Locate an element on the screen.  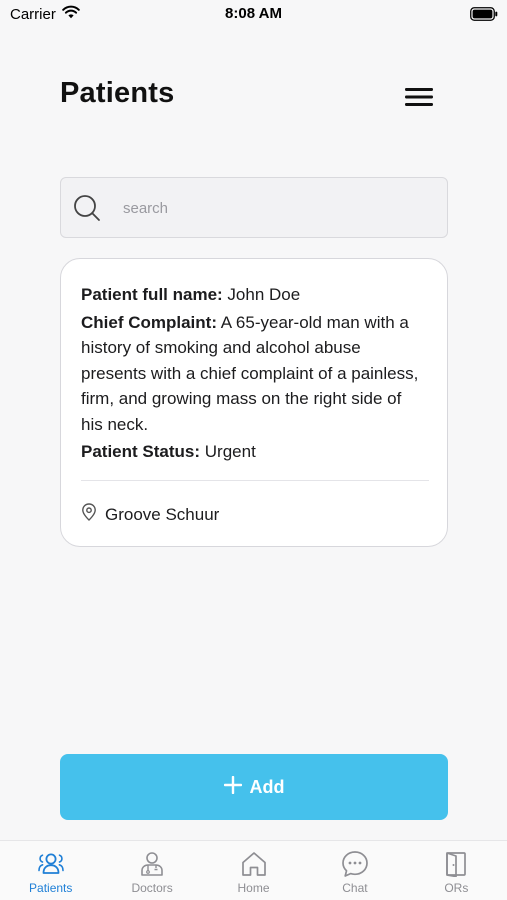
search-icon is located at coordinates (87, 210).